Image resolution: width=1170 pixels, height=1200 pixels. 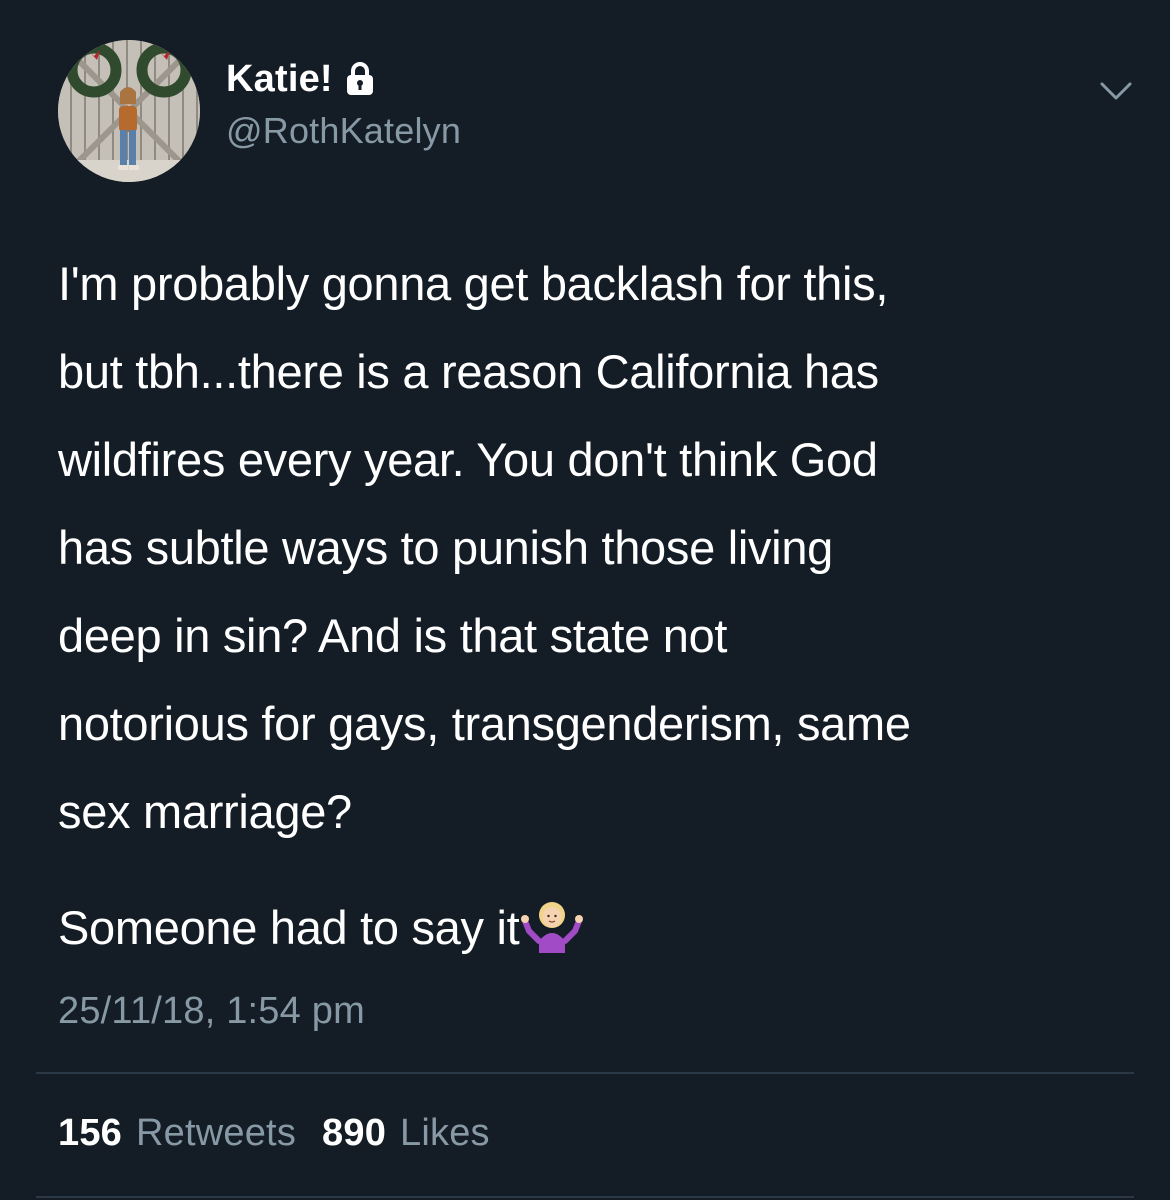 What do you see at coordinates (205, 811) in the screenshot?
I see `tweet-line: sex marriage?` at bounding box center [205, 811].